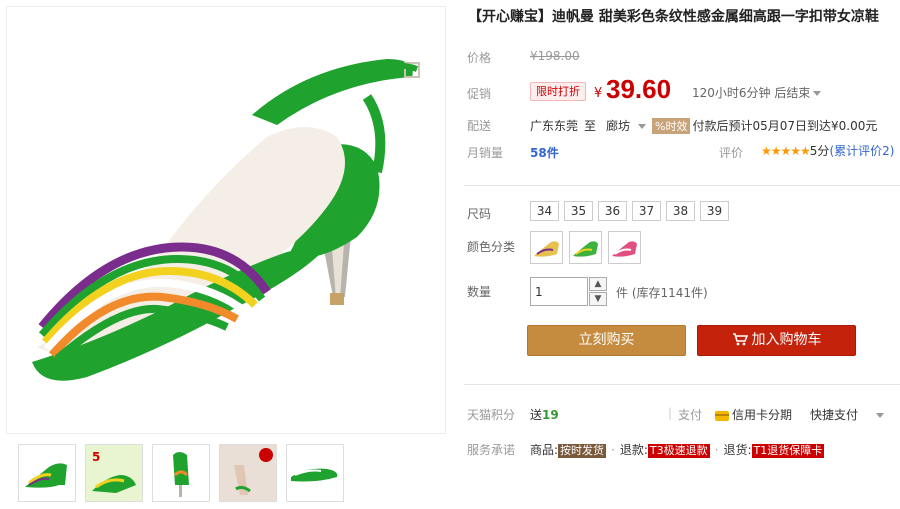  I want to click on star-rating-icon: ★★★★★, so click(786, 151).